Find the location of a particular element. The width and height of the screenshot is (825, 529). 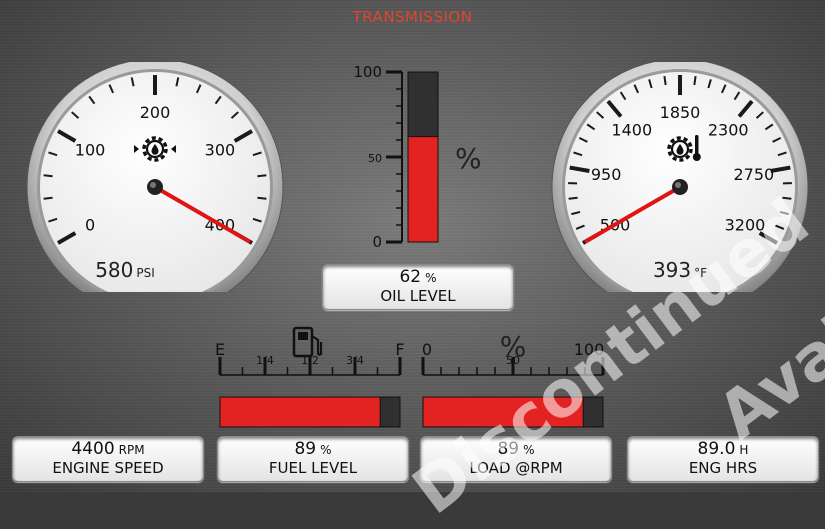

load-readout-label: LOAD @RPM is located at coordinates (516, 469).